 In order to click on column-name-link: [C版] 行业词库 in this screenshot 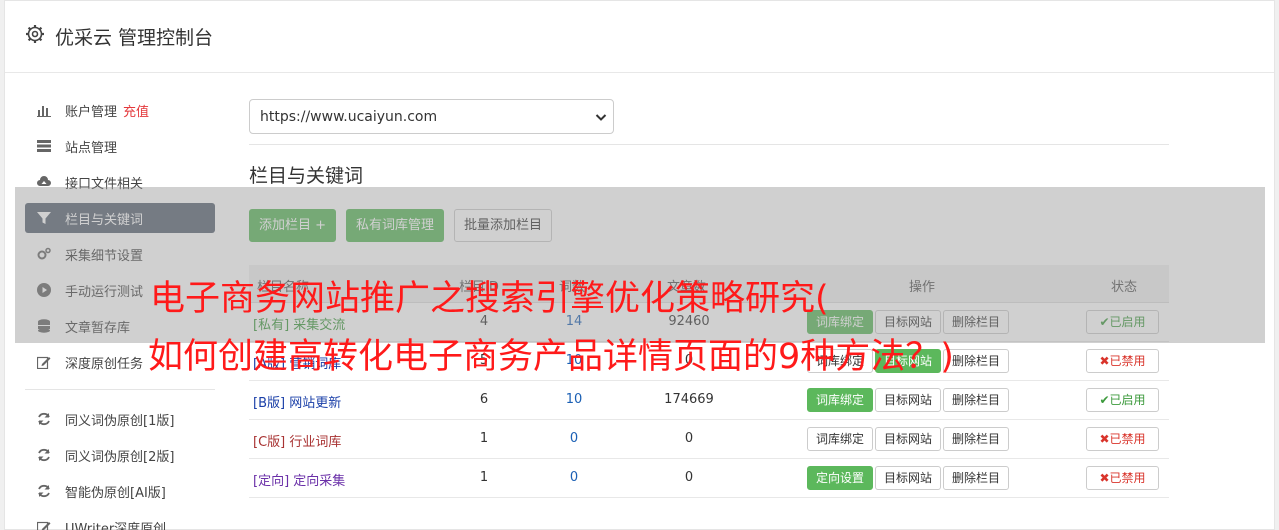, I will do `click(297, 442)`.